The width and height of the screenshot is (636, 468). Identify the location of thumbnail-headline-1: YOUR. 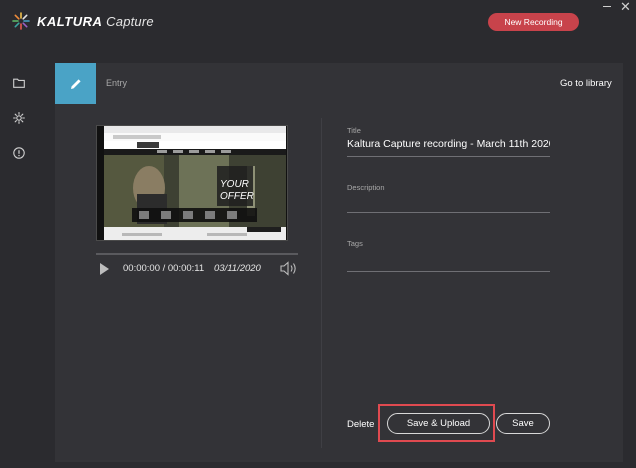
(234, 184).